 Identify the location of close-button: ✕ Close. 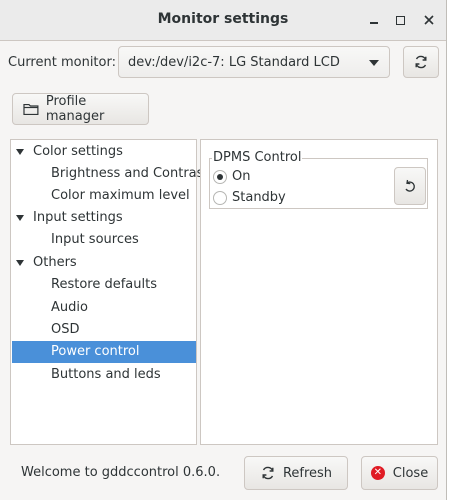
(399, 473).